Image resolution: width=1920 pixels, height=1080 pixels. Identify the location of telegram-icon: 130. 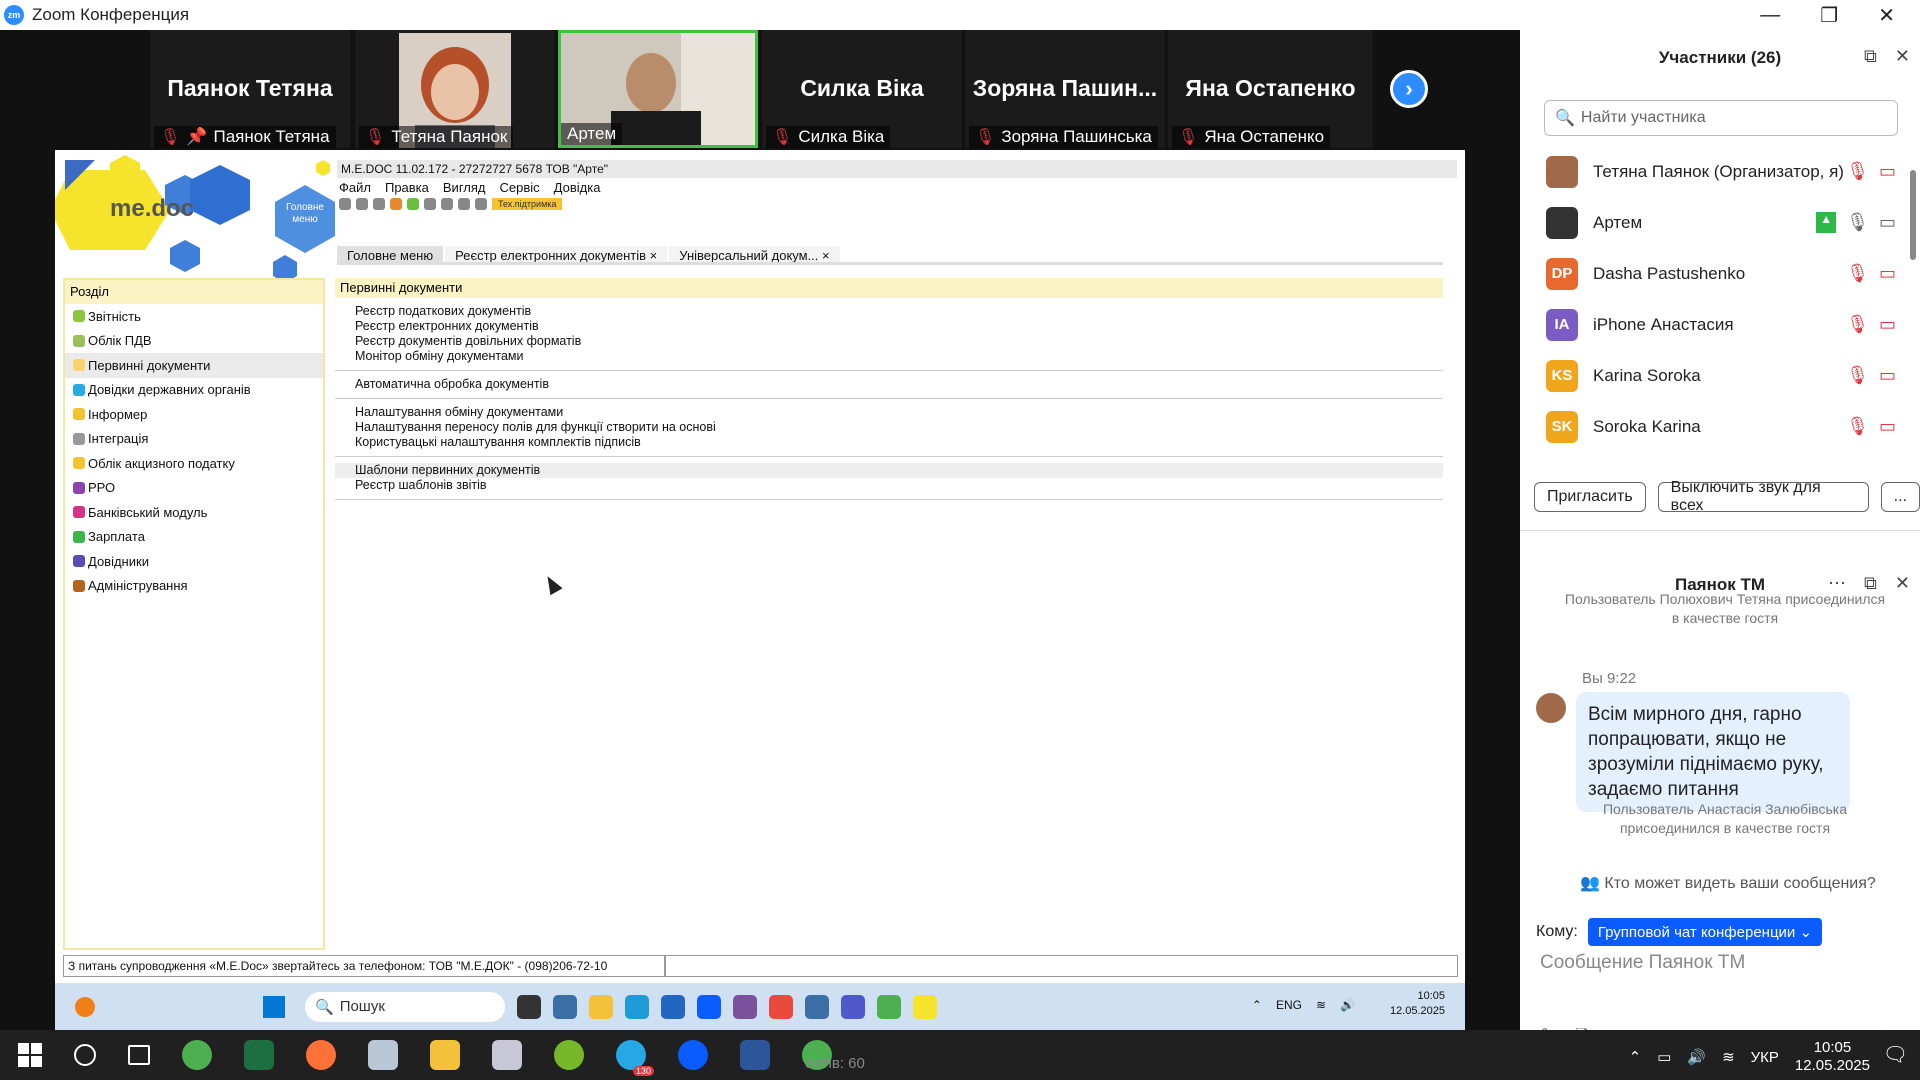
(635, 1058).